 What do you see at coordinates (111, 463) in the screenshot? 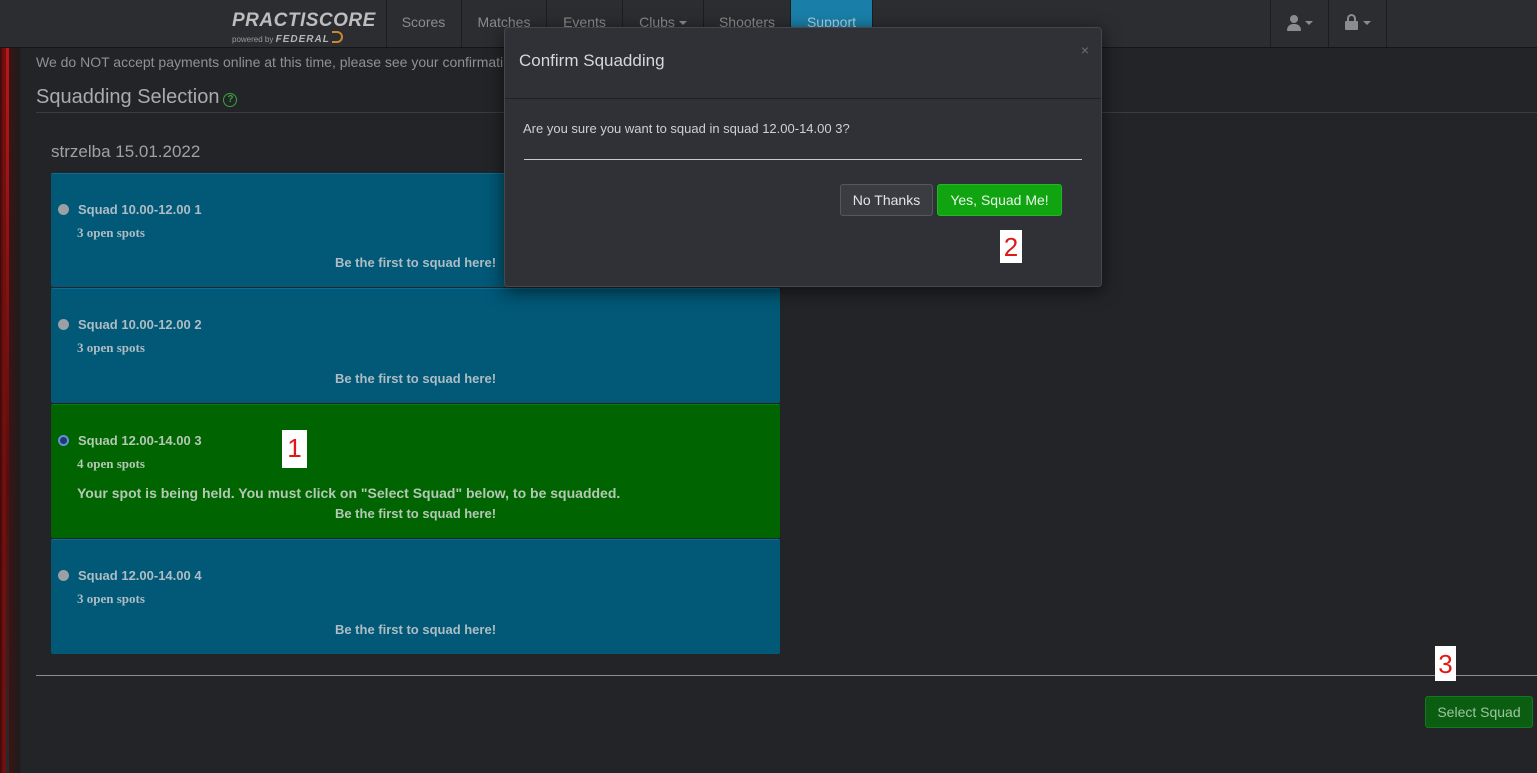
I see `squad-open-spots: 4 open spots` at bounding box center [111, 463].